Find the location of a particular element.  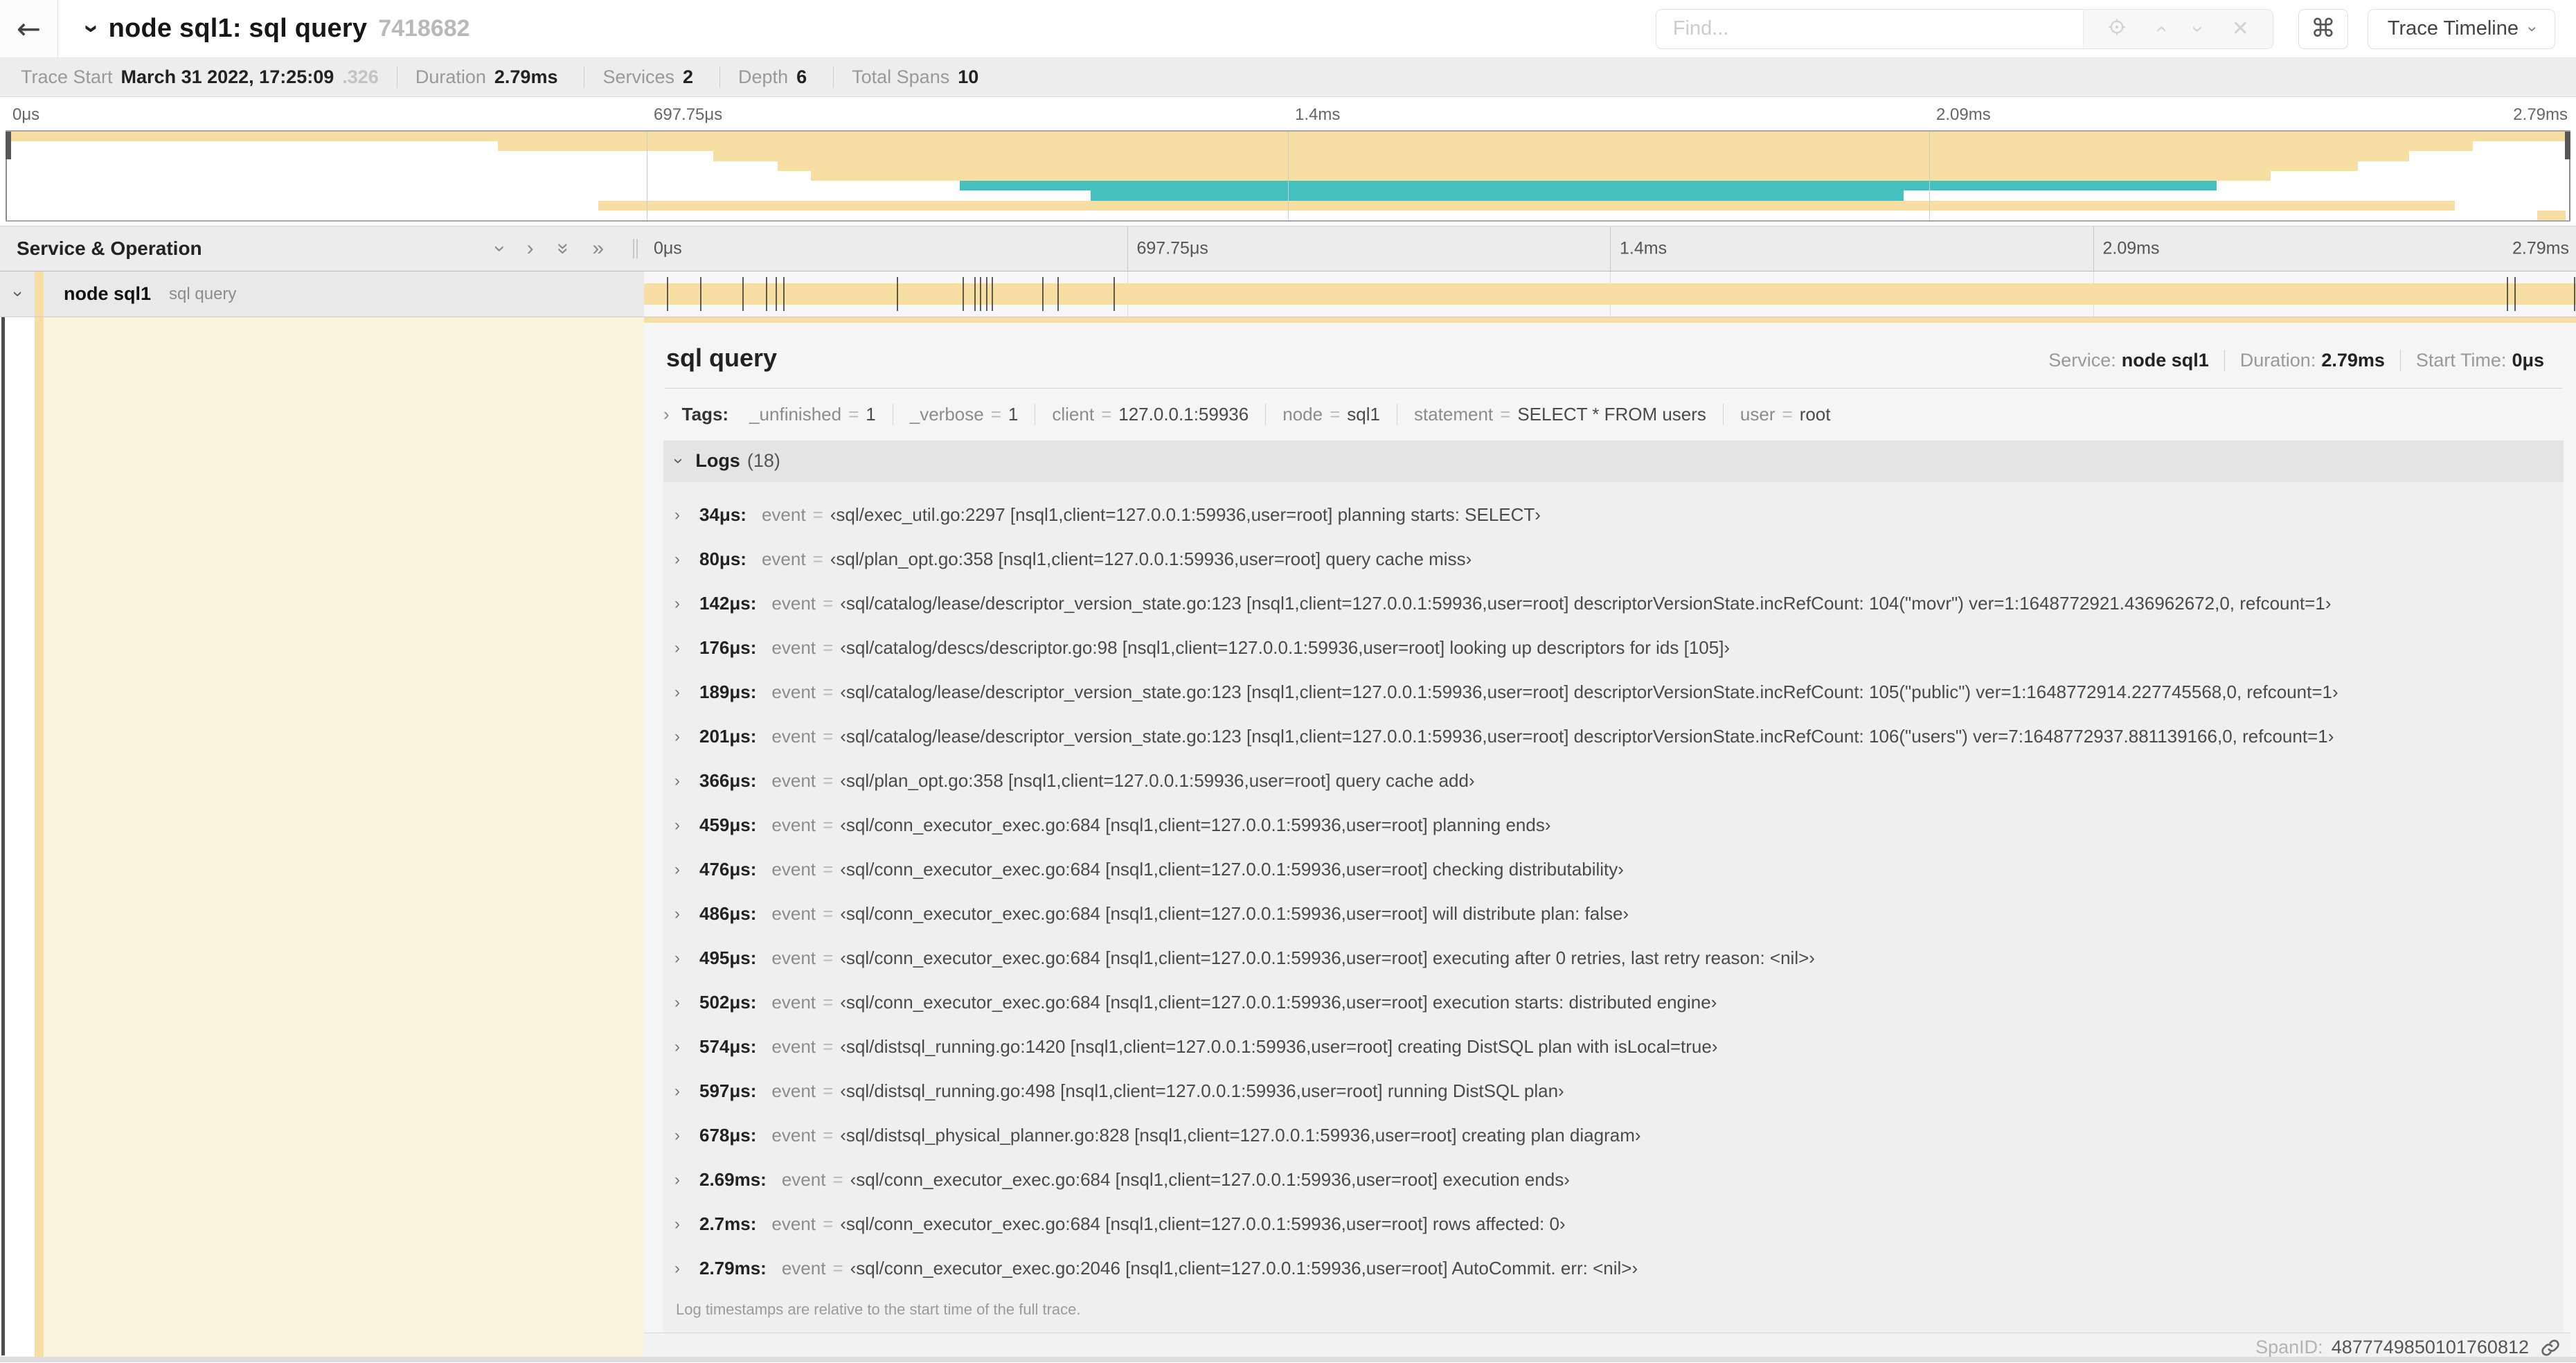

tag-pill: client = 127.0.0.1:59936 is located at coordinates (1150, 414).